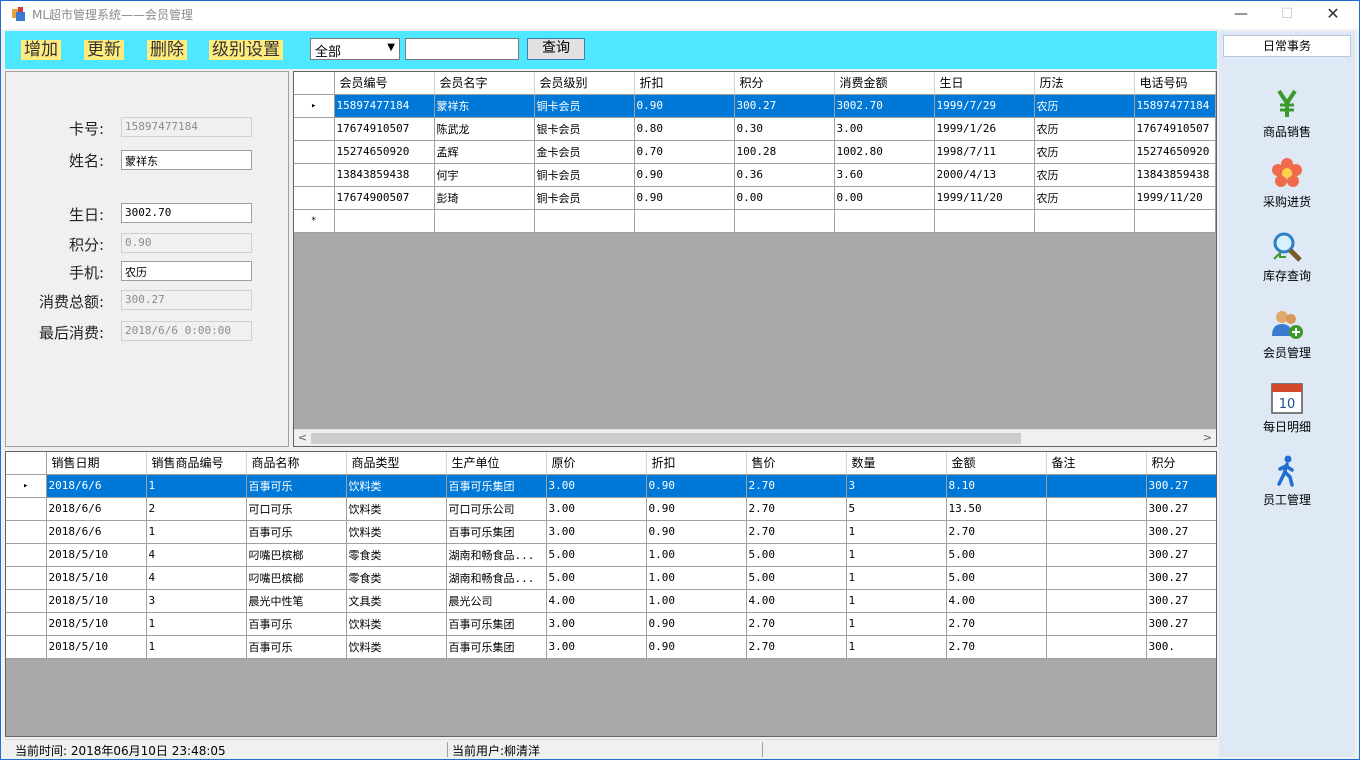 The width and height of the screenshot is (1360, 760). Describe the element at coordinates (1287, 15) in the screenshot. I see `maximize-icon: ☐` at that location.